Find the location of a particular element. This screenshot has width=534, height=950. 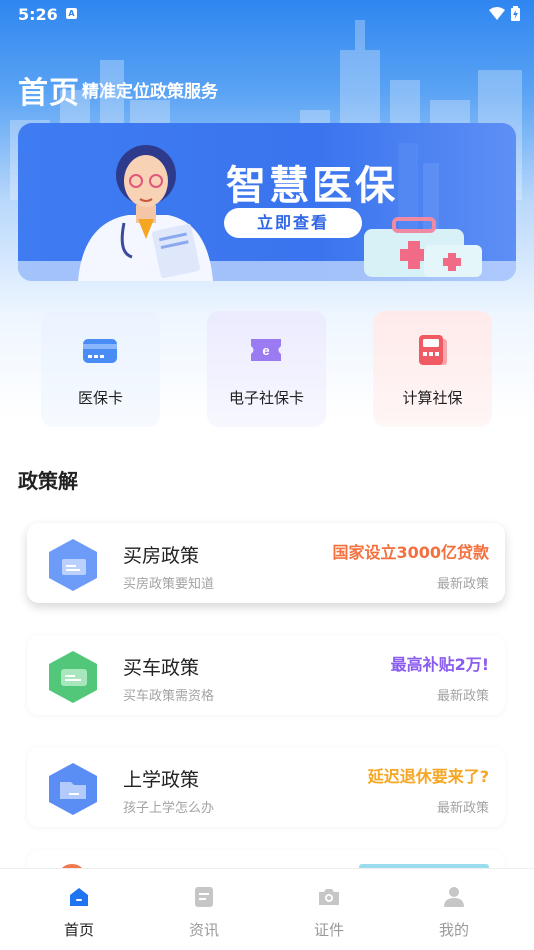

view-now-button: 立即查看 is located at coordinates (293, 223).